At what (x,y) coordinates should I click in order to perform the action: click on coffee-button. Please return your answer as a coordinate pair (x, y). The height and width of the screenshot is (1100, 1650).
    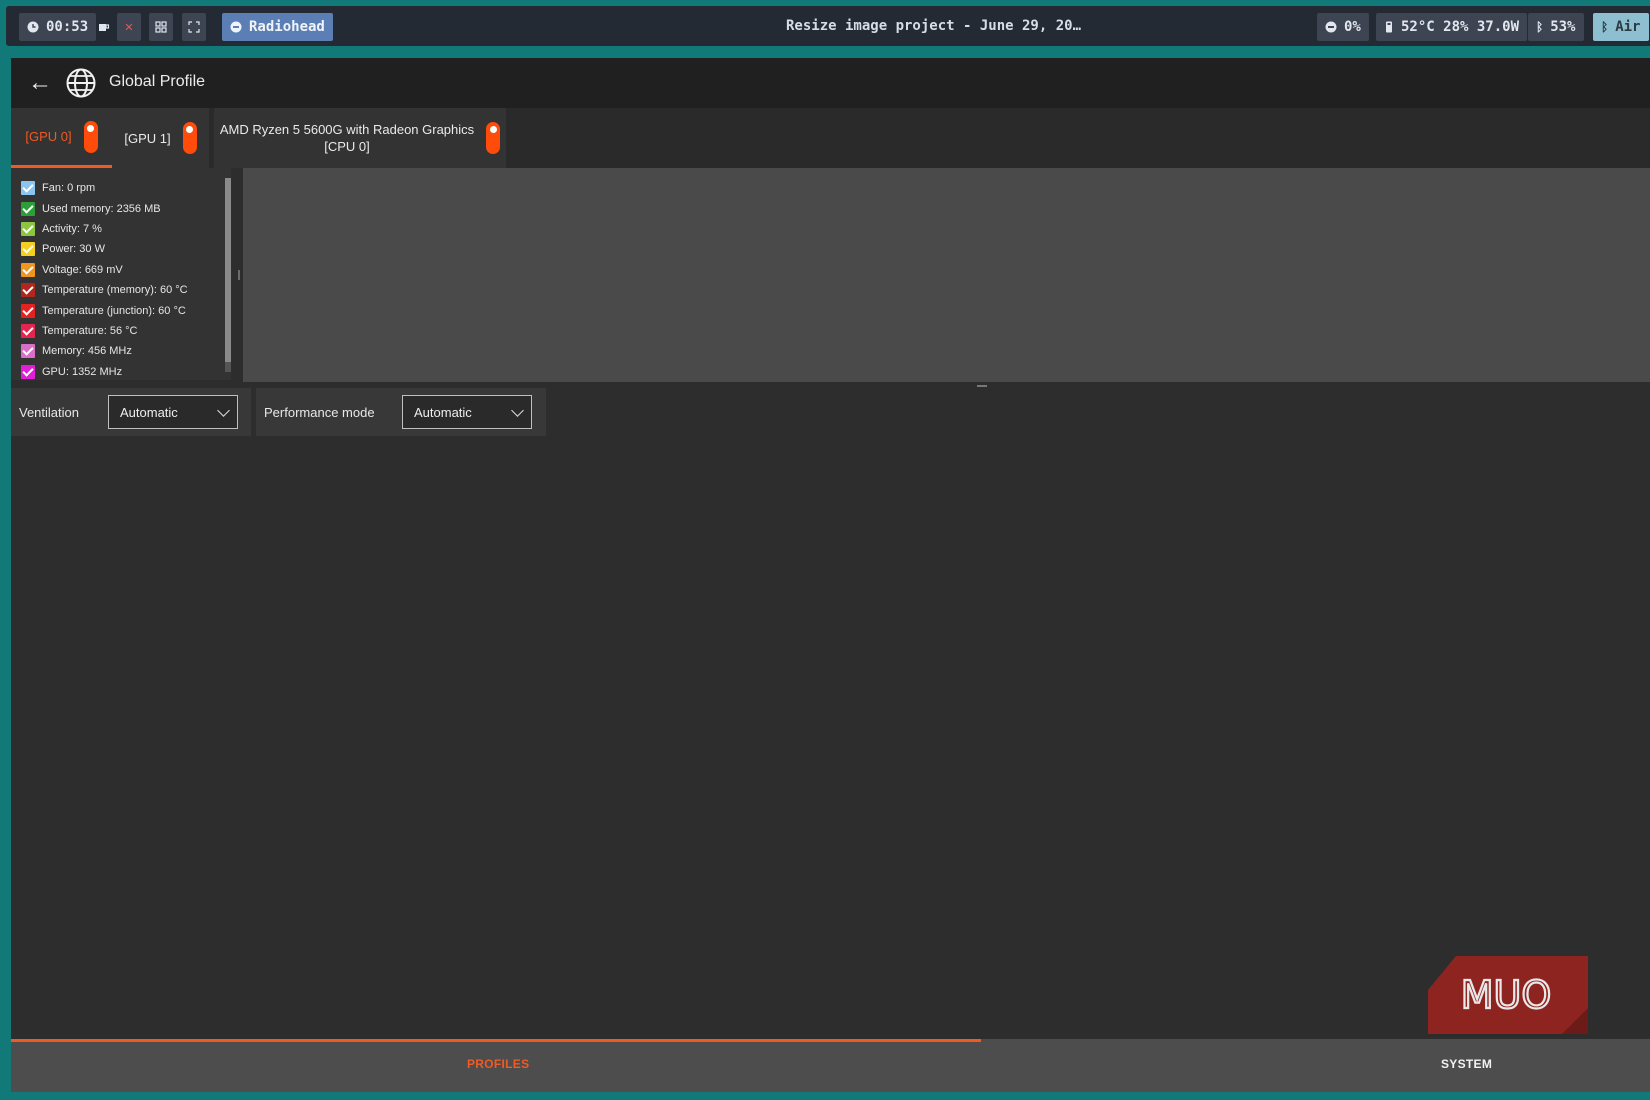
    Looking at the image, I should click on (104, 27).